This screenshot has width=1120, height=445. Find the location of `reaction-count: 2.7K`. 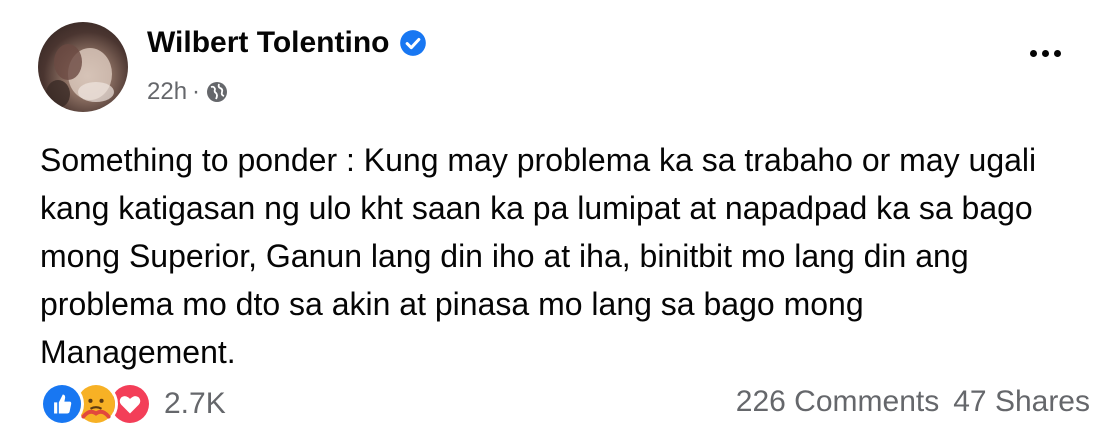

reaction-count: 2.7K is located at coordinates (195, 404).